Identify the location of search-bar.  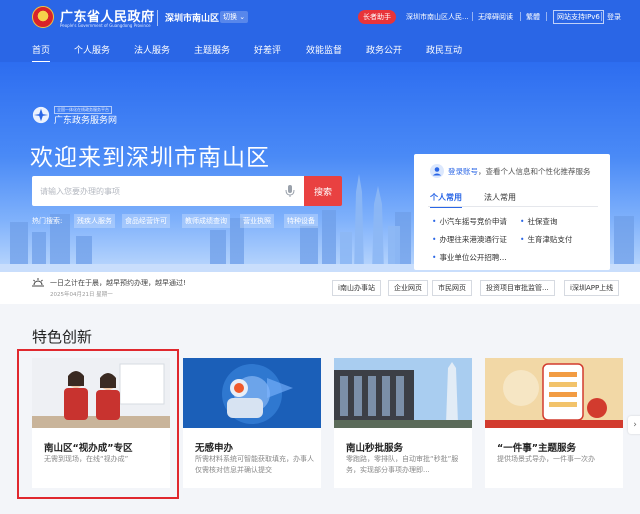
(168, 191).